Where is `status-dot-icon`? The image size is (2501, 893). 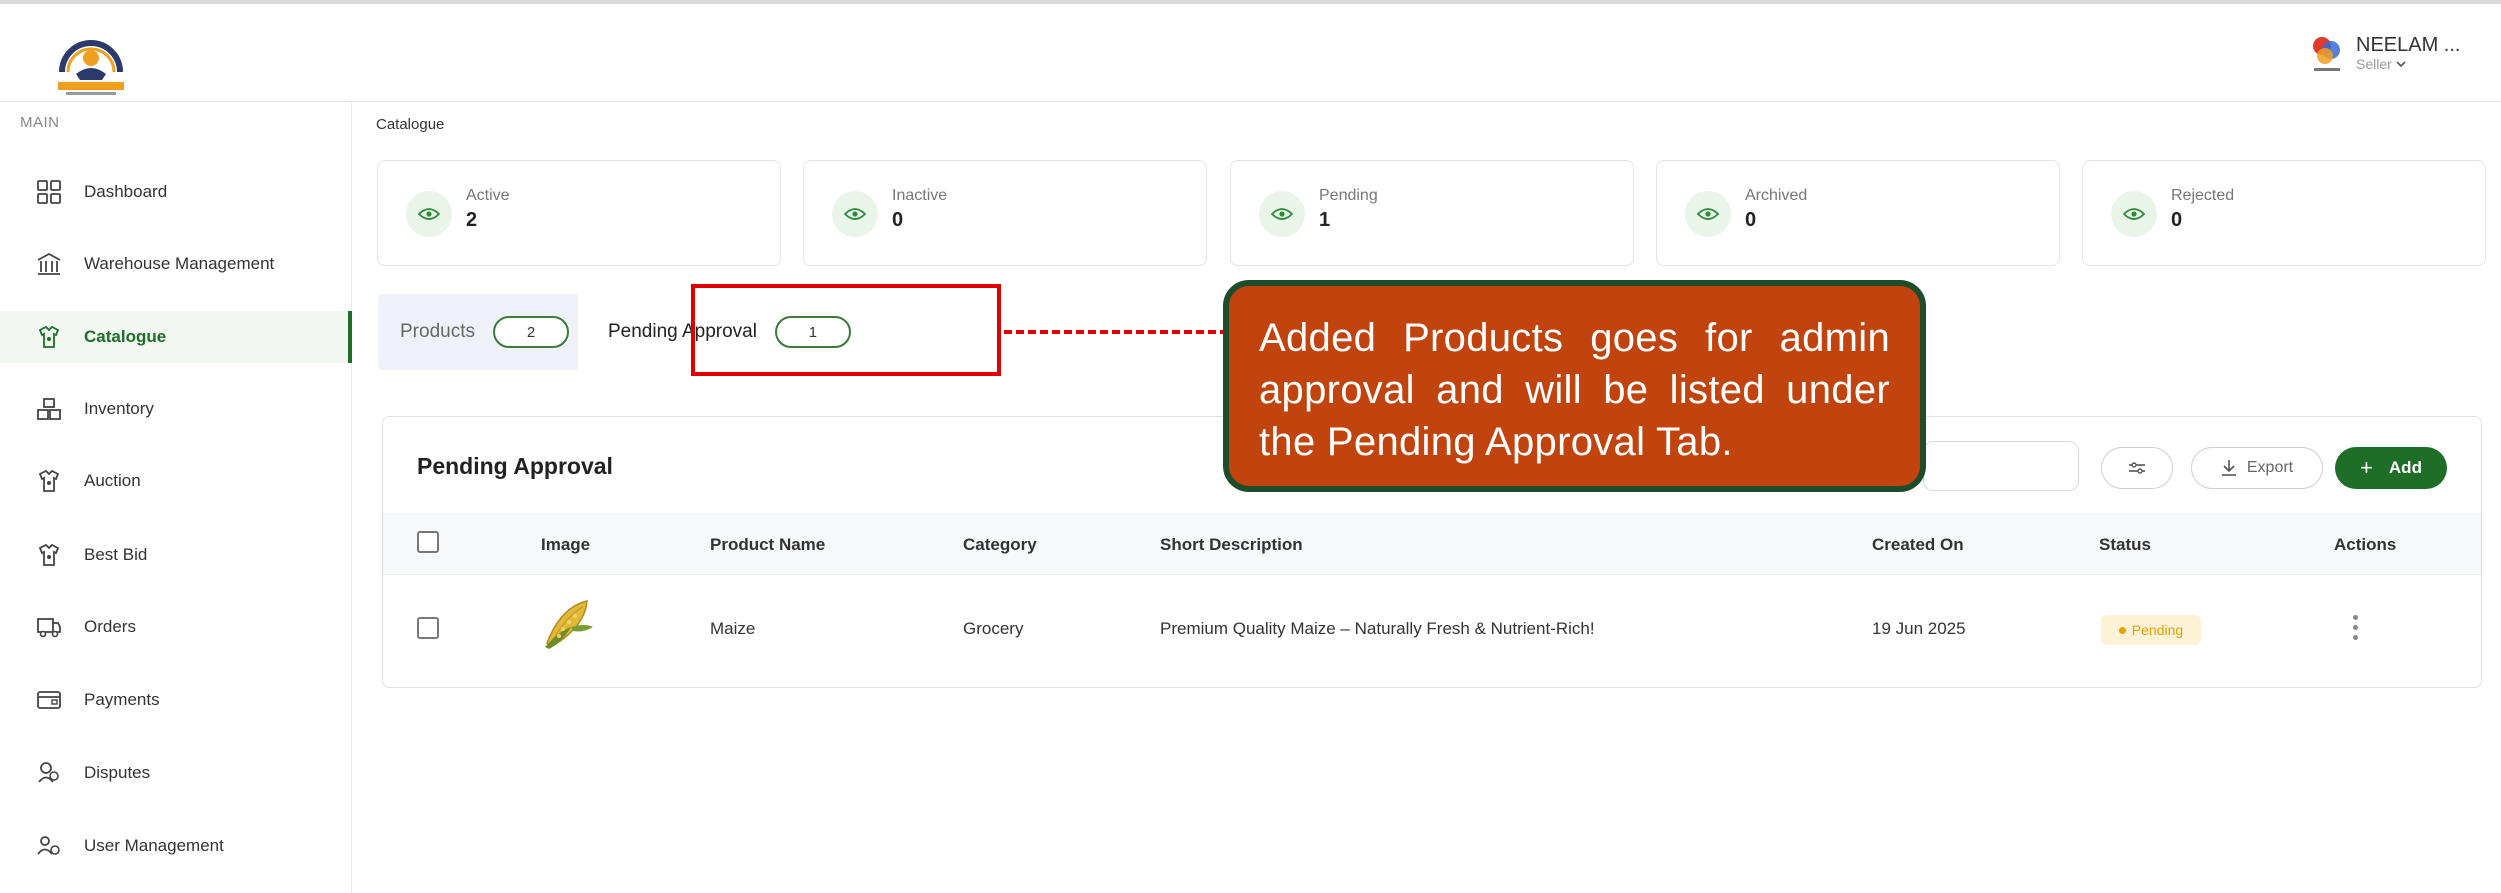 status-dot-icon is located at coordinates (2122, 630).